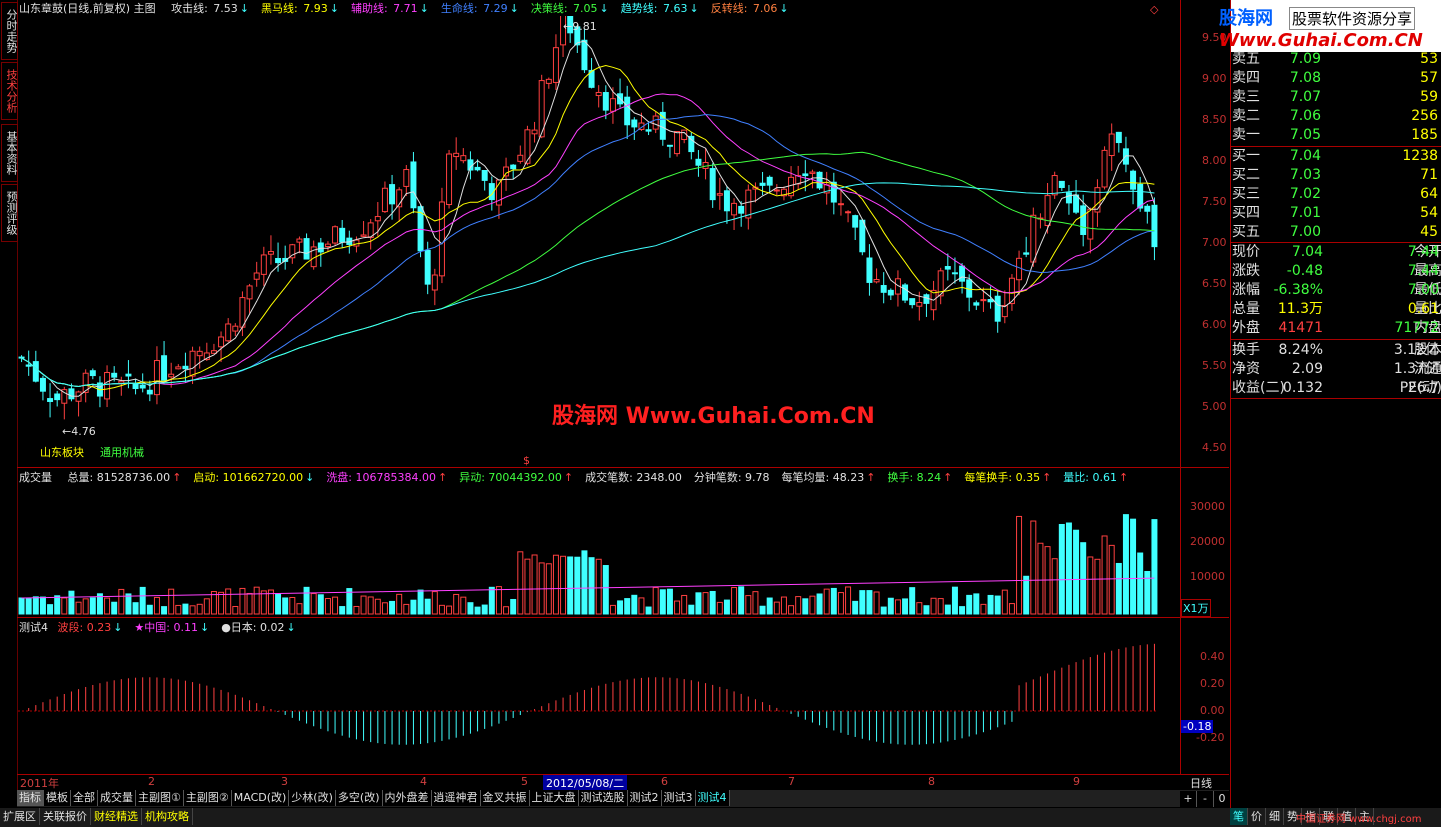 Image resolution: width=1441 pixels, height=827 pixels. Describe the element at coordinates (117, 798) in the screenshot. I see `indicator-tab: 成交量` at that location.